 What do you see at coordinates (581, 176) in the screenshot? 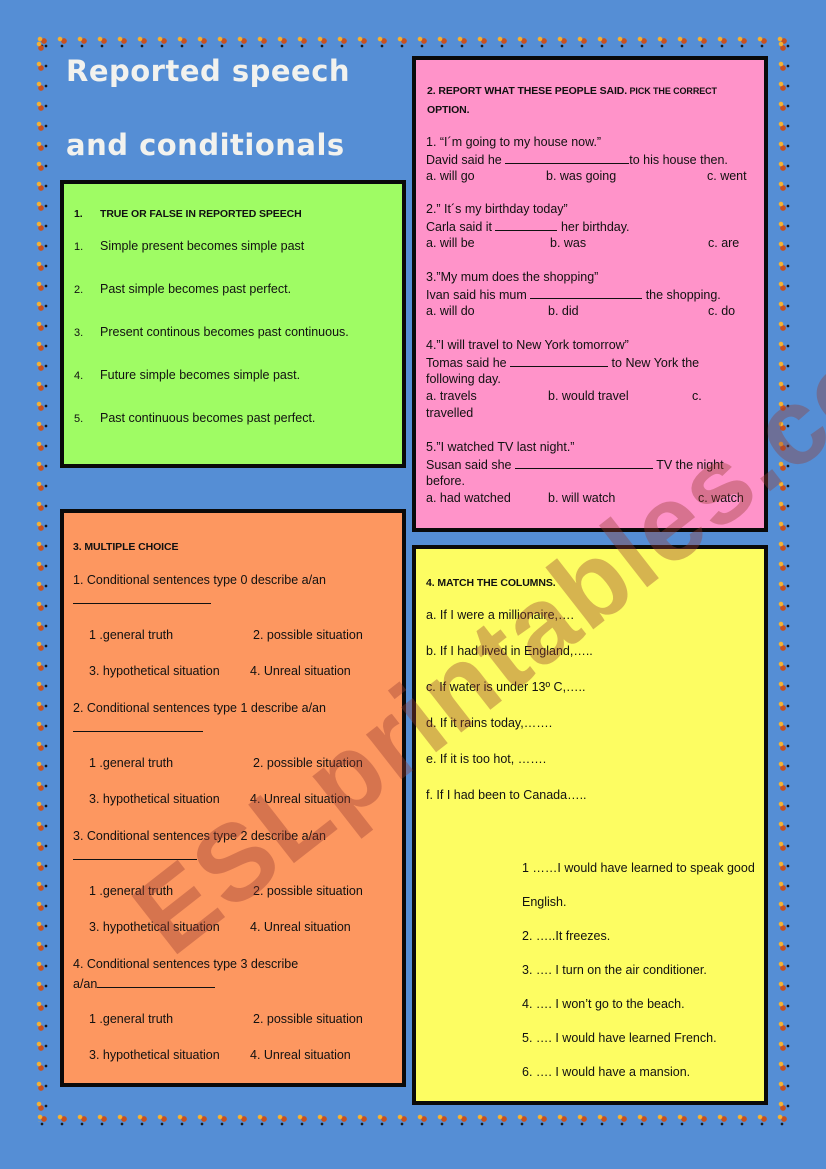
I see `option-b: b. was going` at bounding box center [581, 176].